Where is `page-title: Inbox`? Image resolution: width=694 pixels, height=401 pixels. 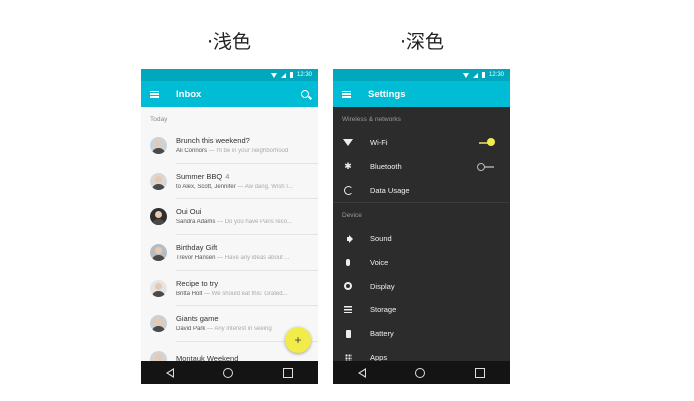
page-title: Inbox is located at coordinates (189, 94).